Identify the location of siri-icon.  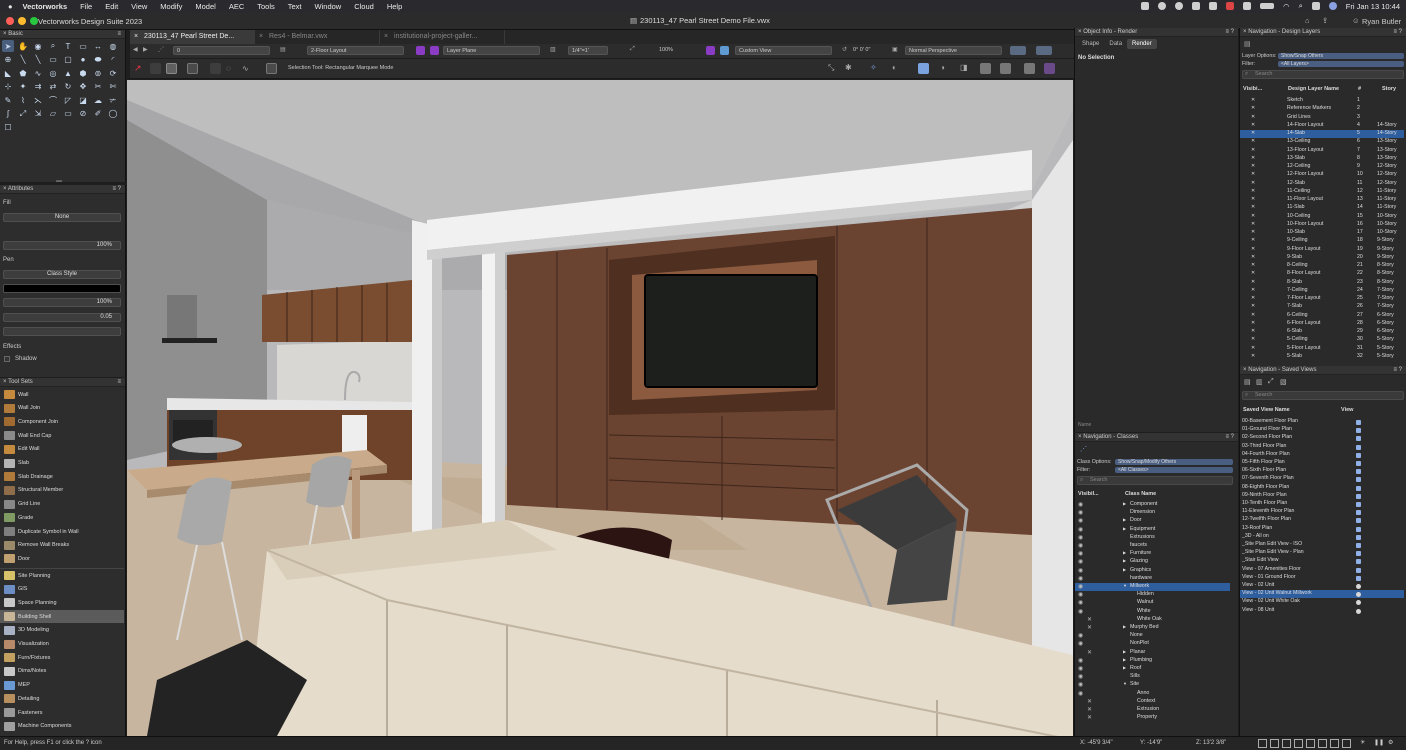
(1332, 6).